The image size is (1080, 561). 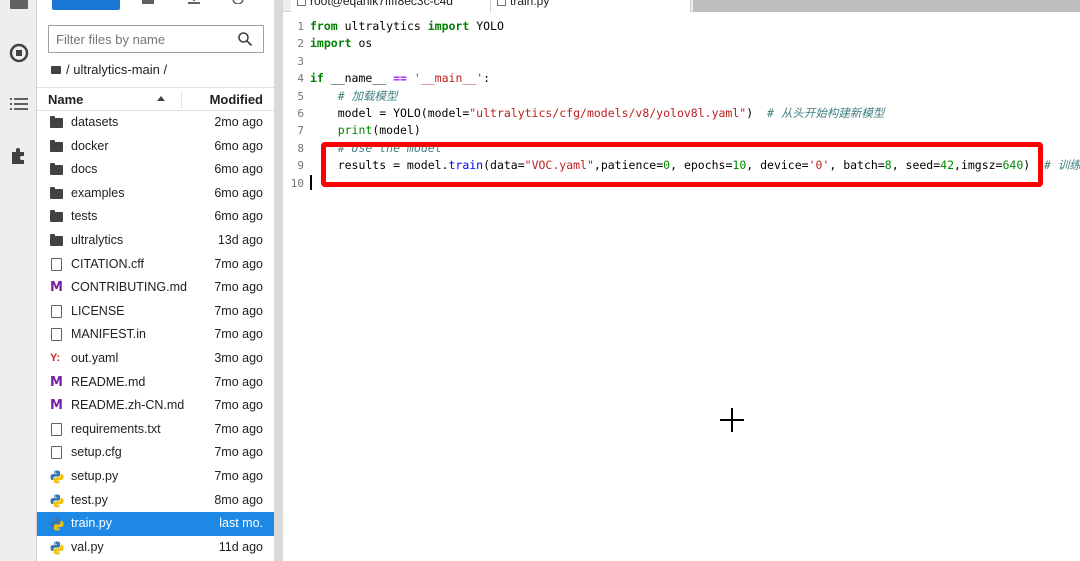 I want to click on tab-label: train.py, so click(x=530, y=4).